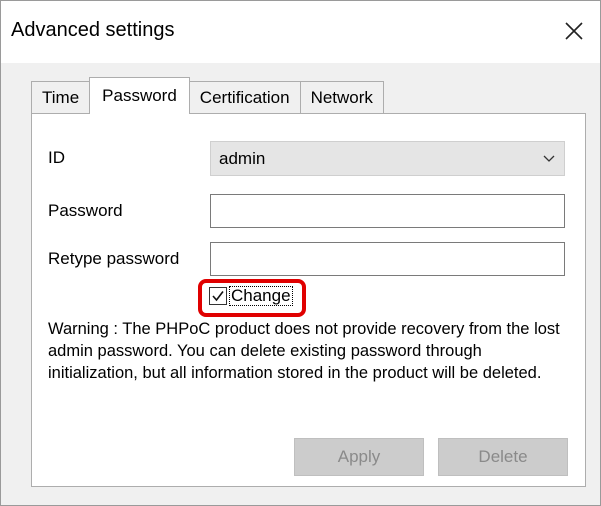 The height and width of the screenshot is (506, 601). Describe the element at coordinates (387, 158) in the screenshot. I see `id-select: admin` at that location.